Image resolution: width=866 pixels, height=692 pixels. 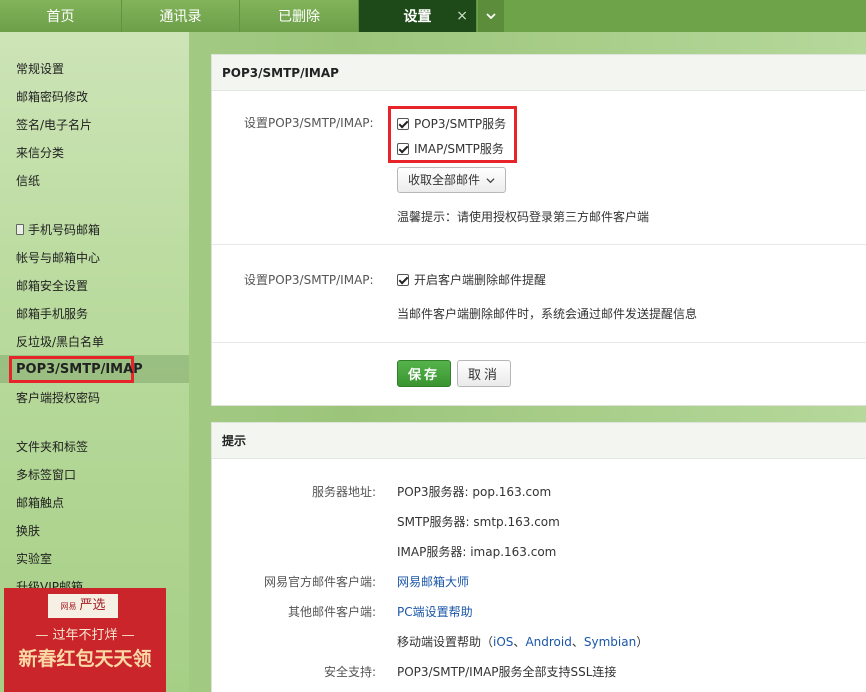 I want to click on tabs-menu-button, so click(x=491, y=16).